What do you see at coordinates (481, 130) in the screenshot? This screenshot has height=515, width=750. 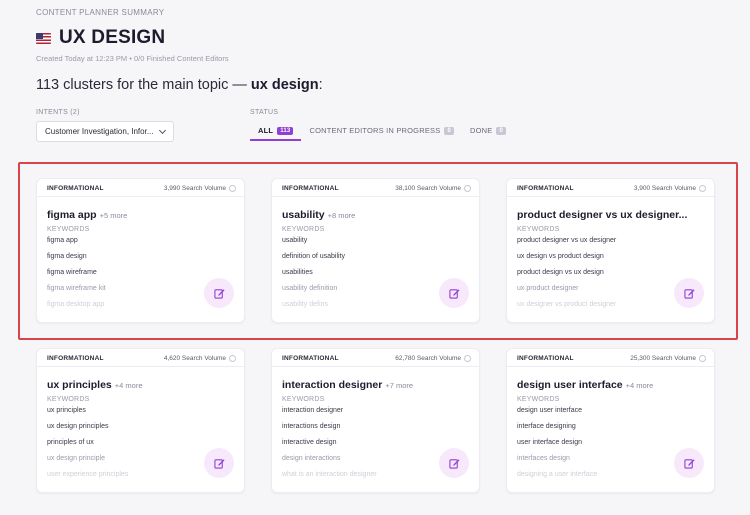 I see `tab-label: DONE` at bounding box center [481, 130].